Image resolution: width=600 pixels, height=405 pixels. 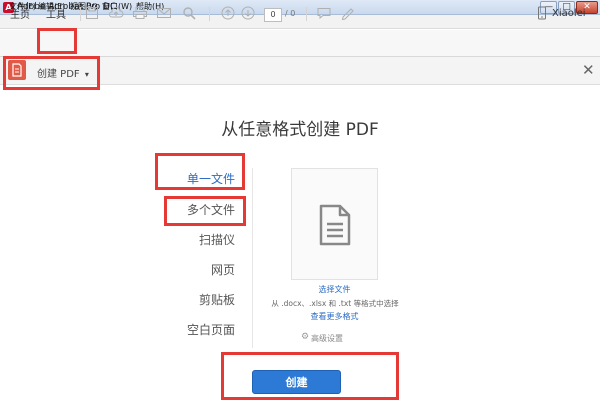 I want to click on close-icon: ✕, so click(x=588, y=70).